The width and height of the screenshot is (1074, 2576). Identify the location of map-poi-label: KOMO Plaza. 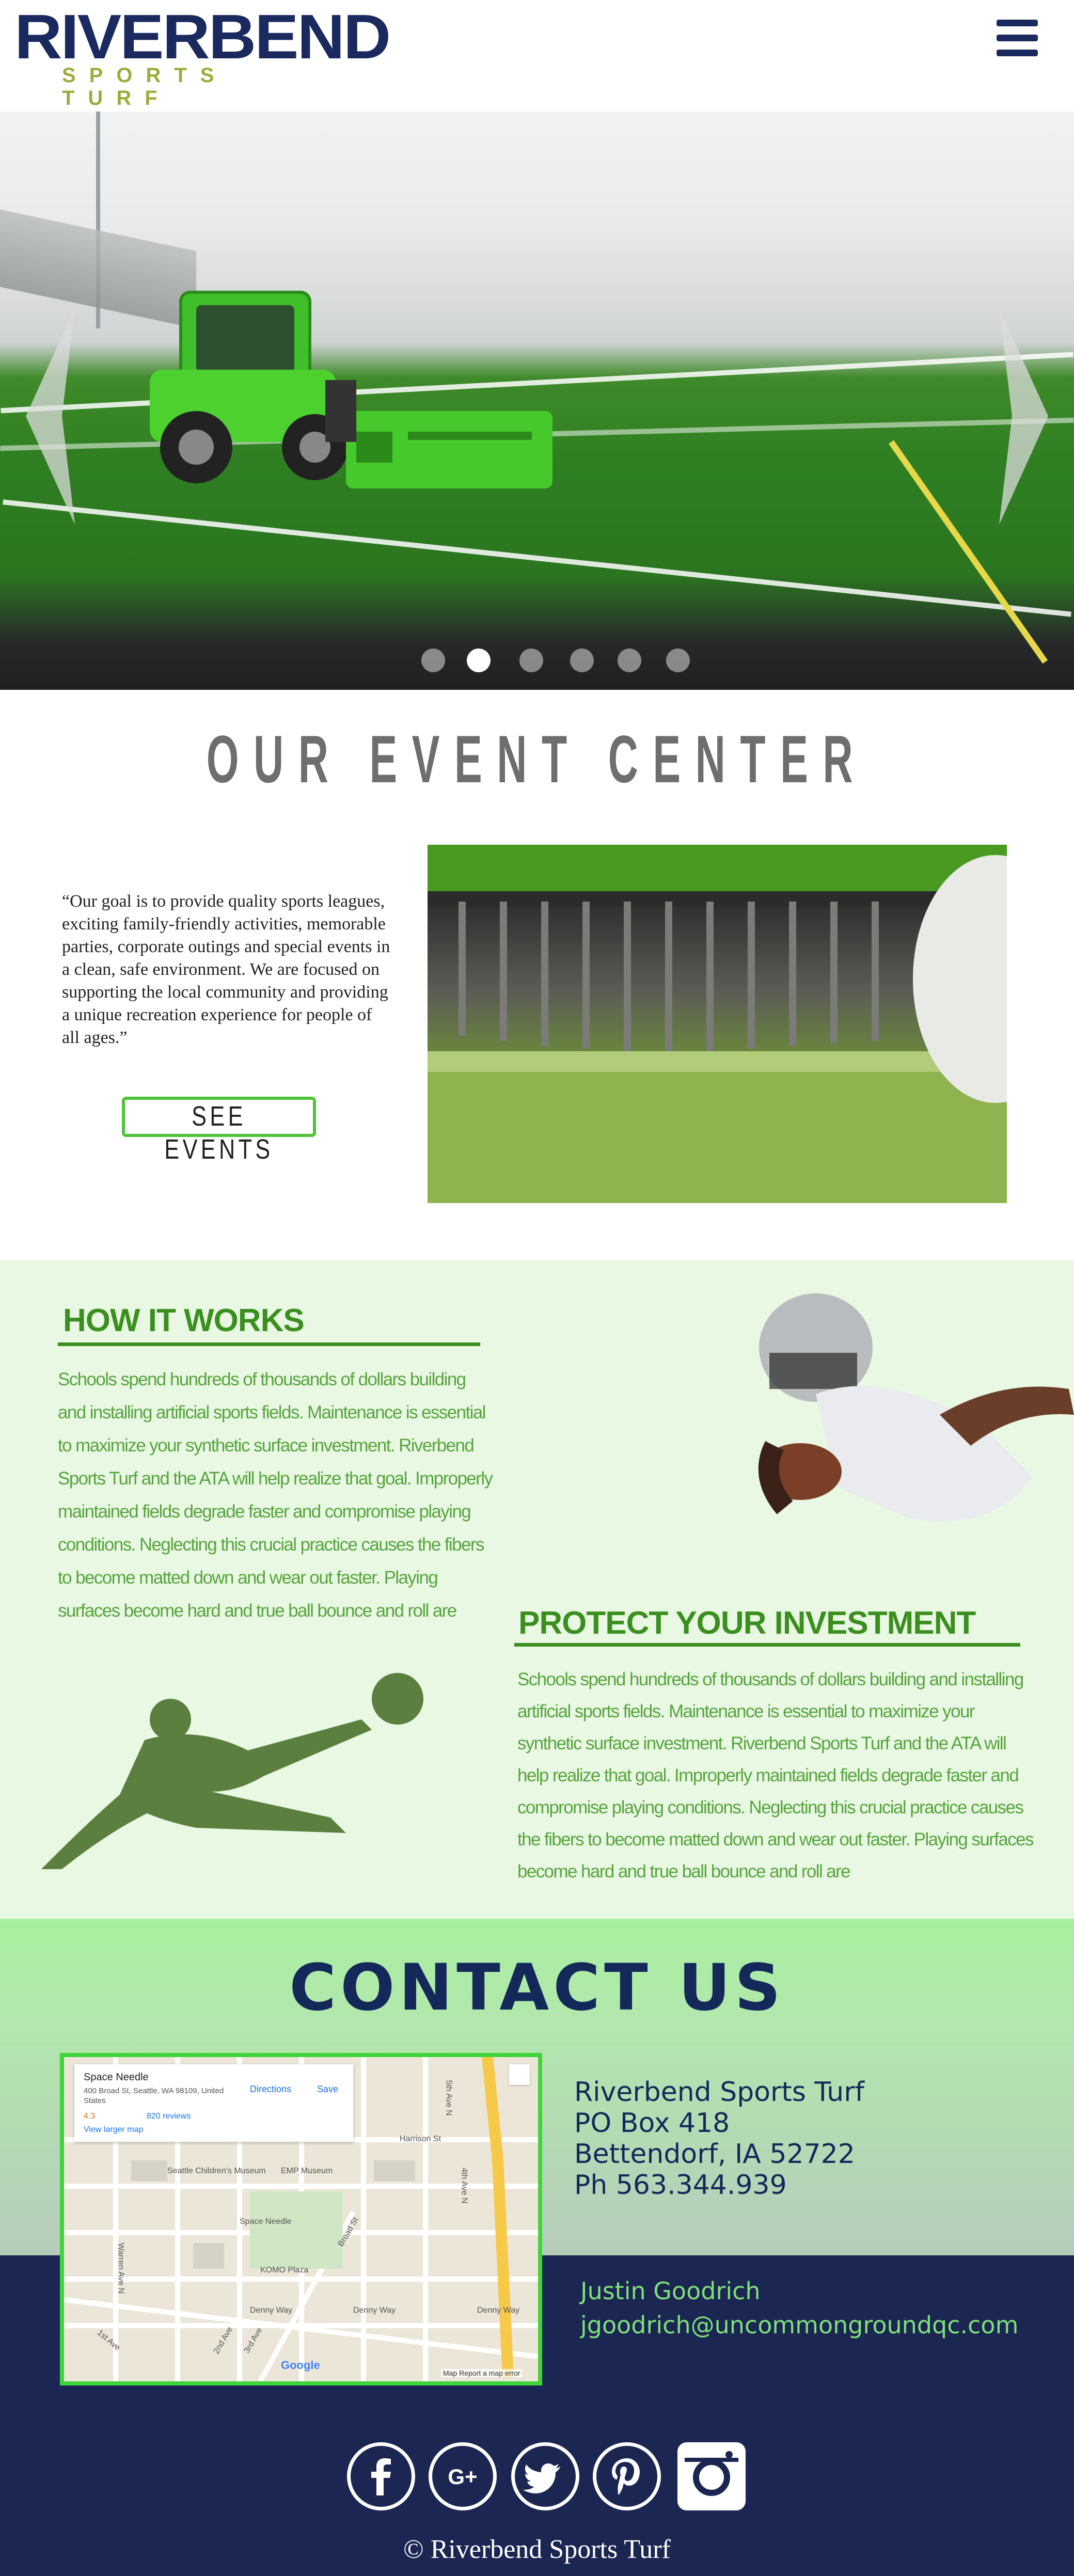
(285, 2270).